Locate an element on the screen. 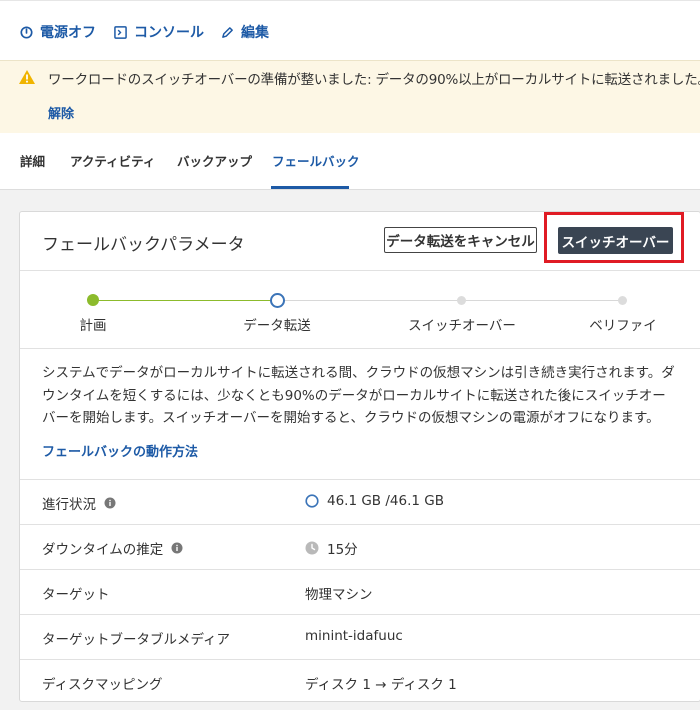  edit-button: 編集 is located at coordinates (245, 32).